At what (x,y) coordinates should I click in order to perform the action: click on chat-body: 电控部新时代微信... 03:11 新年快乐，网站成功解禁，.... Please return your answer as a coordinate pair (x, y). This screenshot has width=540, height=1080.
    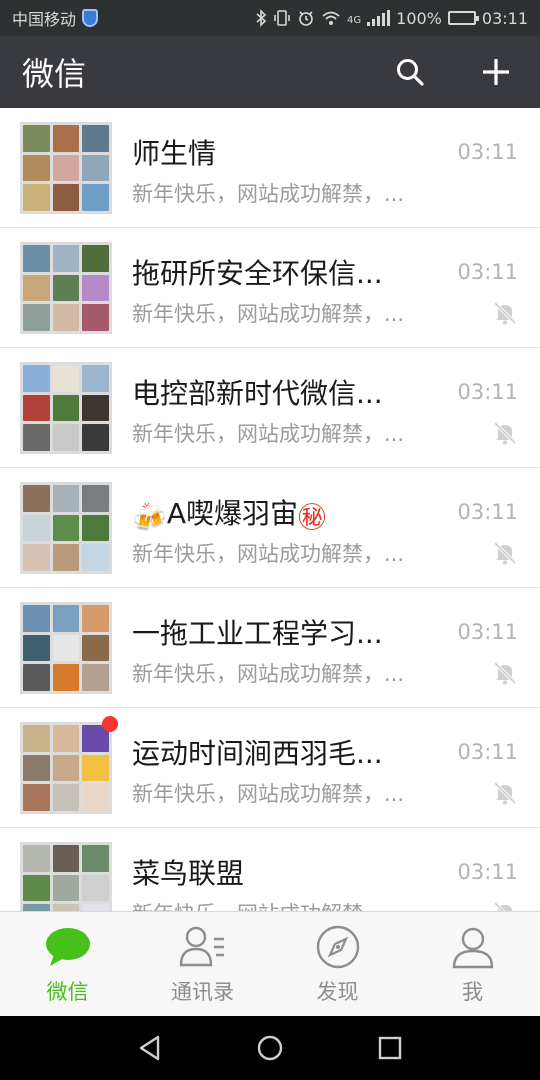
    Looking at the image, I should click on (336, 408).